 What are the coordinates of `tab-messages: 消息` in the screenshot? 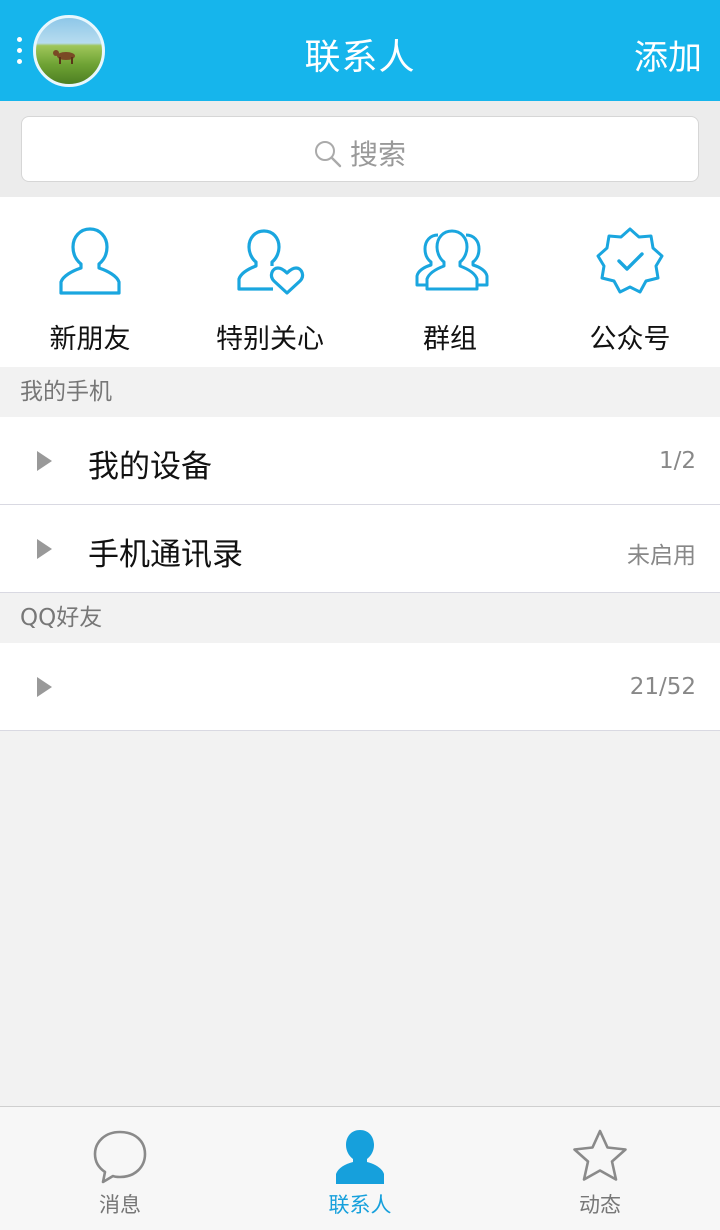 It's located at (120, 1168).